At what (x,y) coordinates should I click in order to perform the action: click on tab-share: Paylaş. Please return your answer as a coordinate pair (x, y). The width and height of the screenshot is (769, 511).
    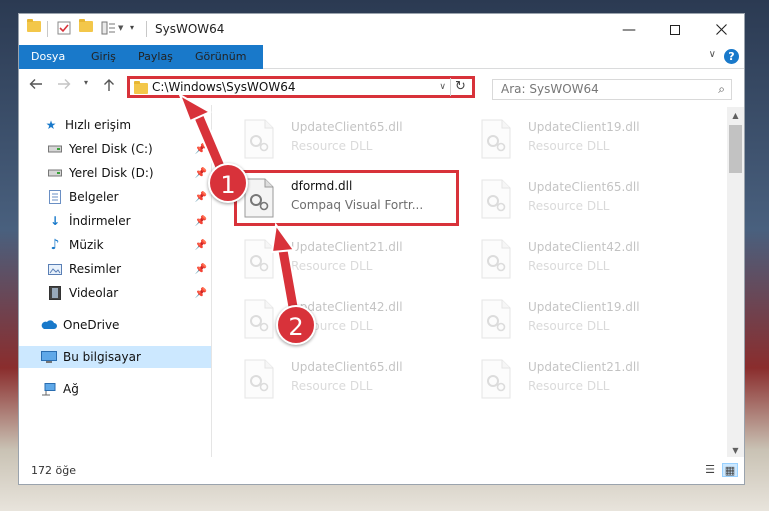
    Looking at the image, I should click on (155, 56).